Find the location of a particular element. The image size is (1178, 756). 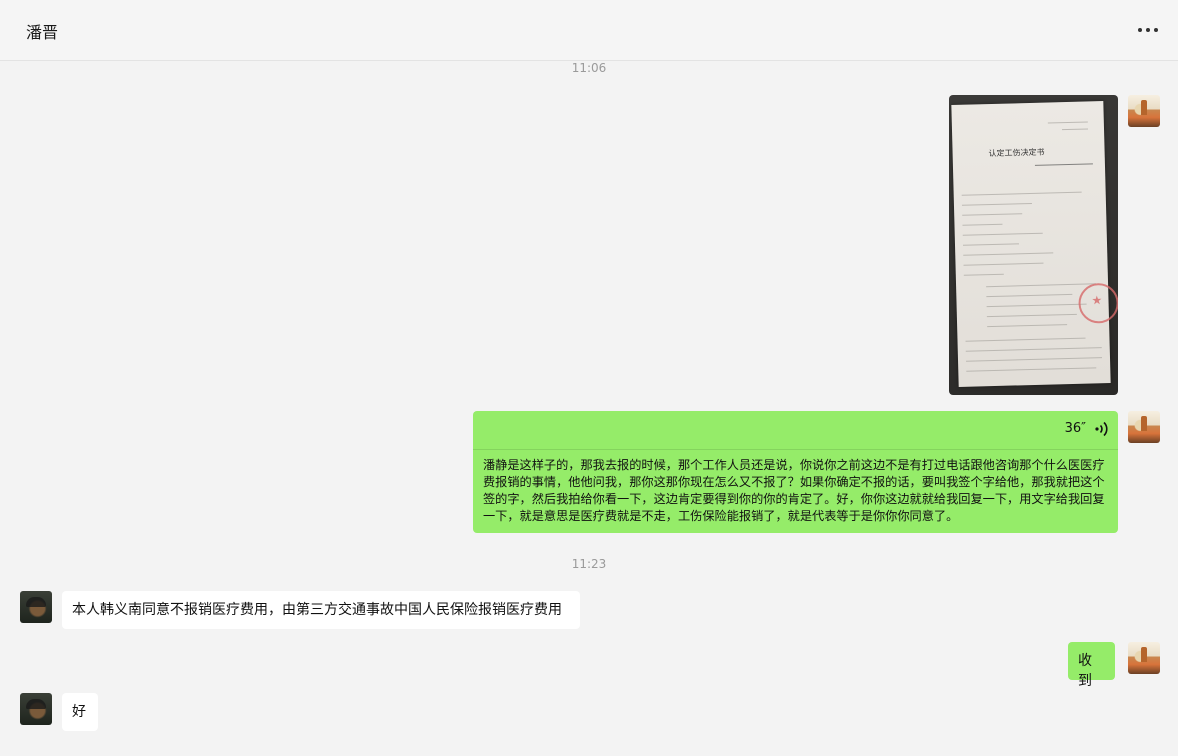

more-horizontal-icon is located at coordinates (1148, 30).